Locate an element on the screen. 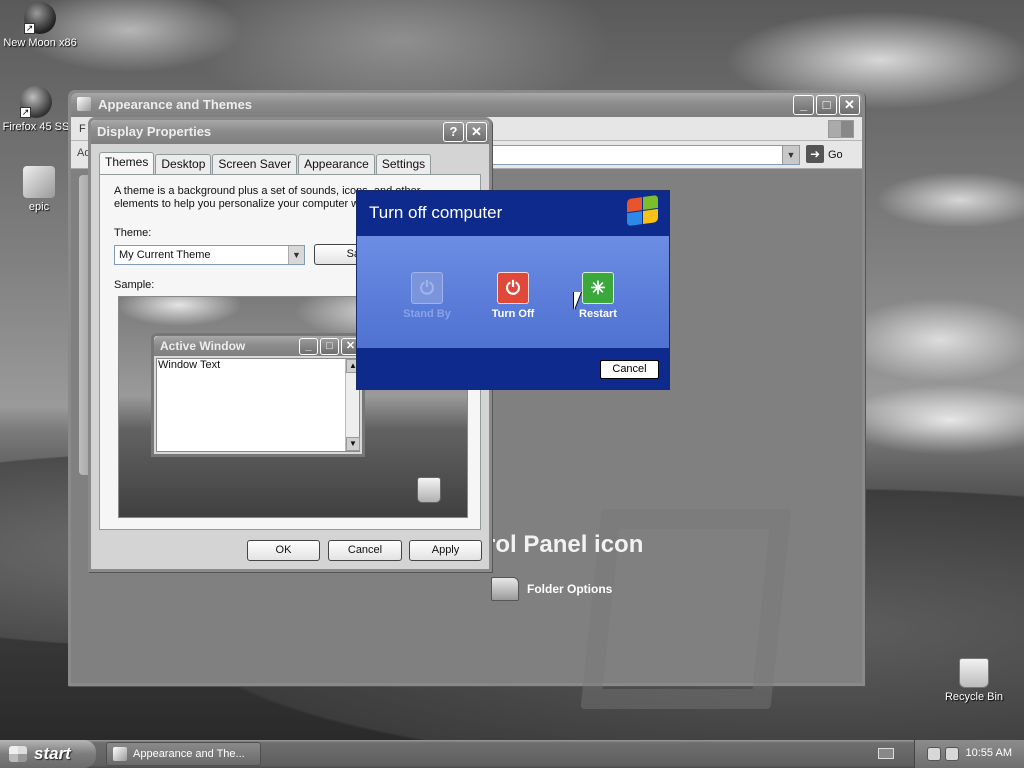  sample-label: Sample: is located at coordinates (134, 285).